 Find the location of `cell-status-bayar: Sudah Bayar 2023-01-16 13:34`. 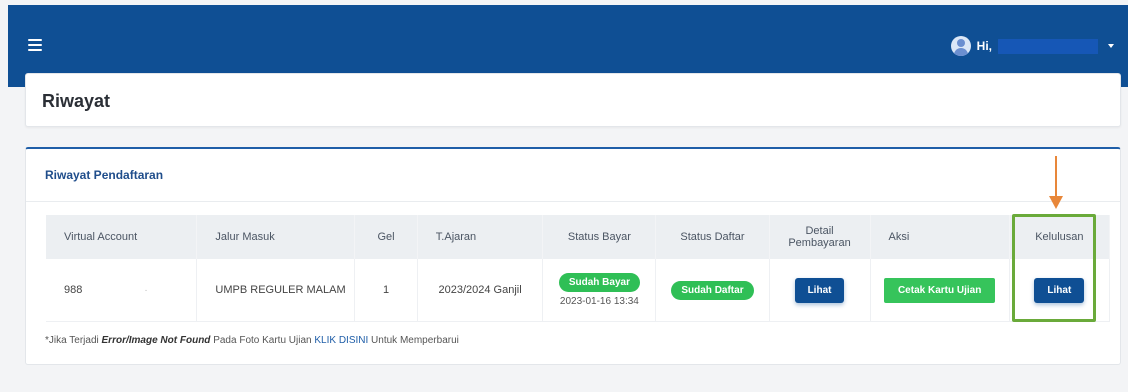

cell-status-bayar: Sudah Bayar 2023-01-16 13:34 is located at coordinates (599, 290).